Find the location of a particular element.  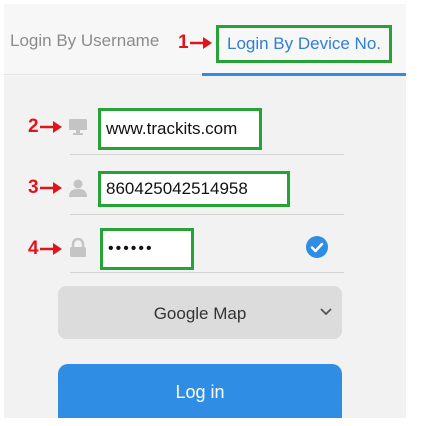

check-circle-icon is located at coordinates (317, 247).